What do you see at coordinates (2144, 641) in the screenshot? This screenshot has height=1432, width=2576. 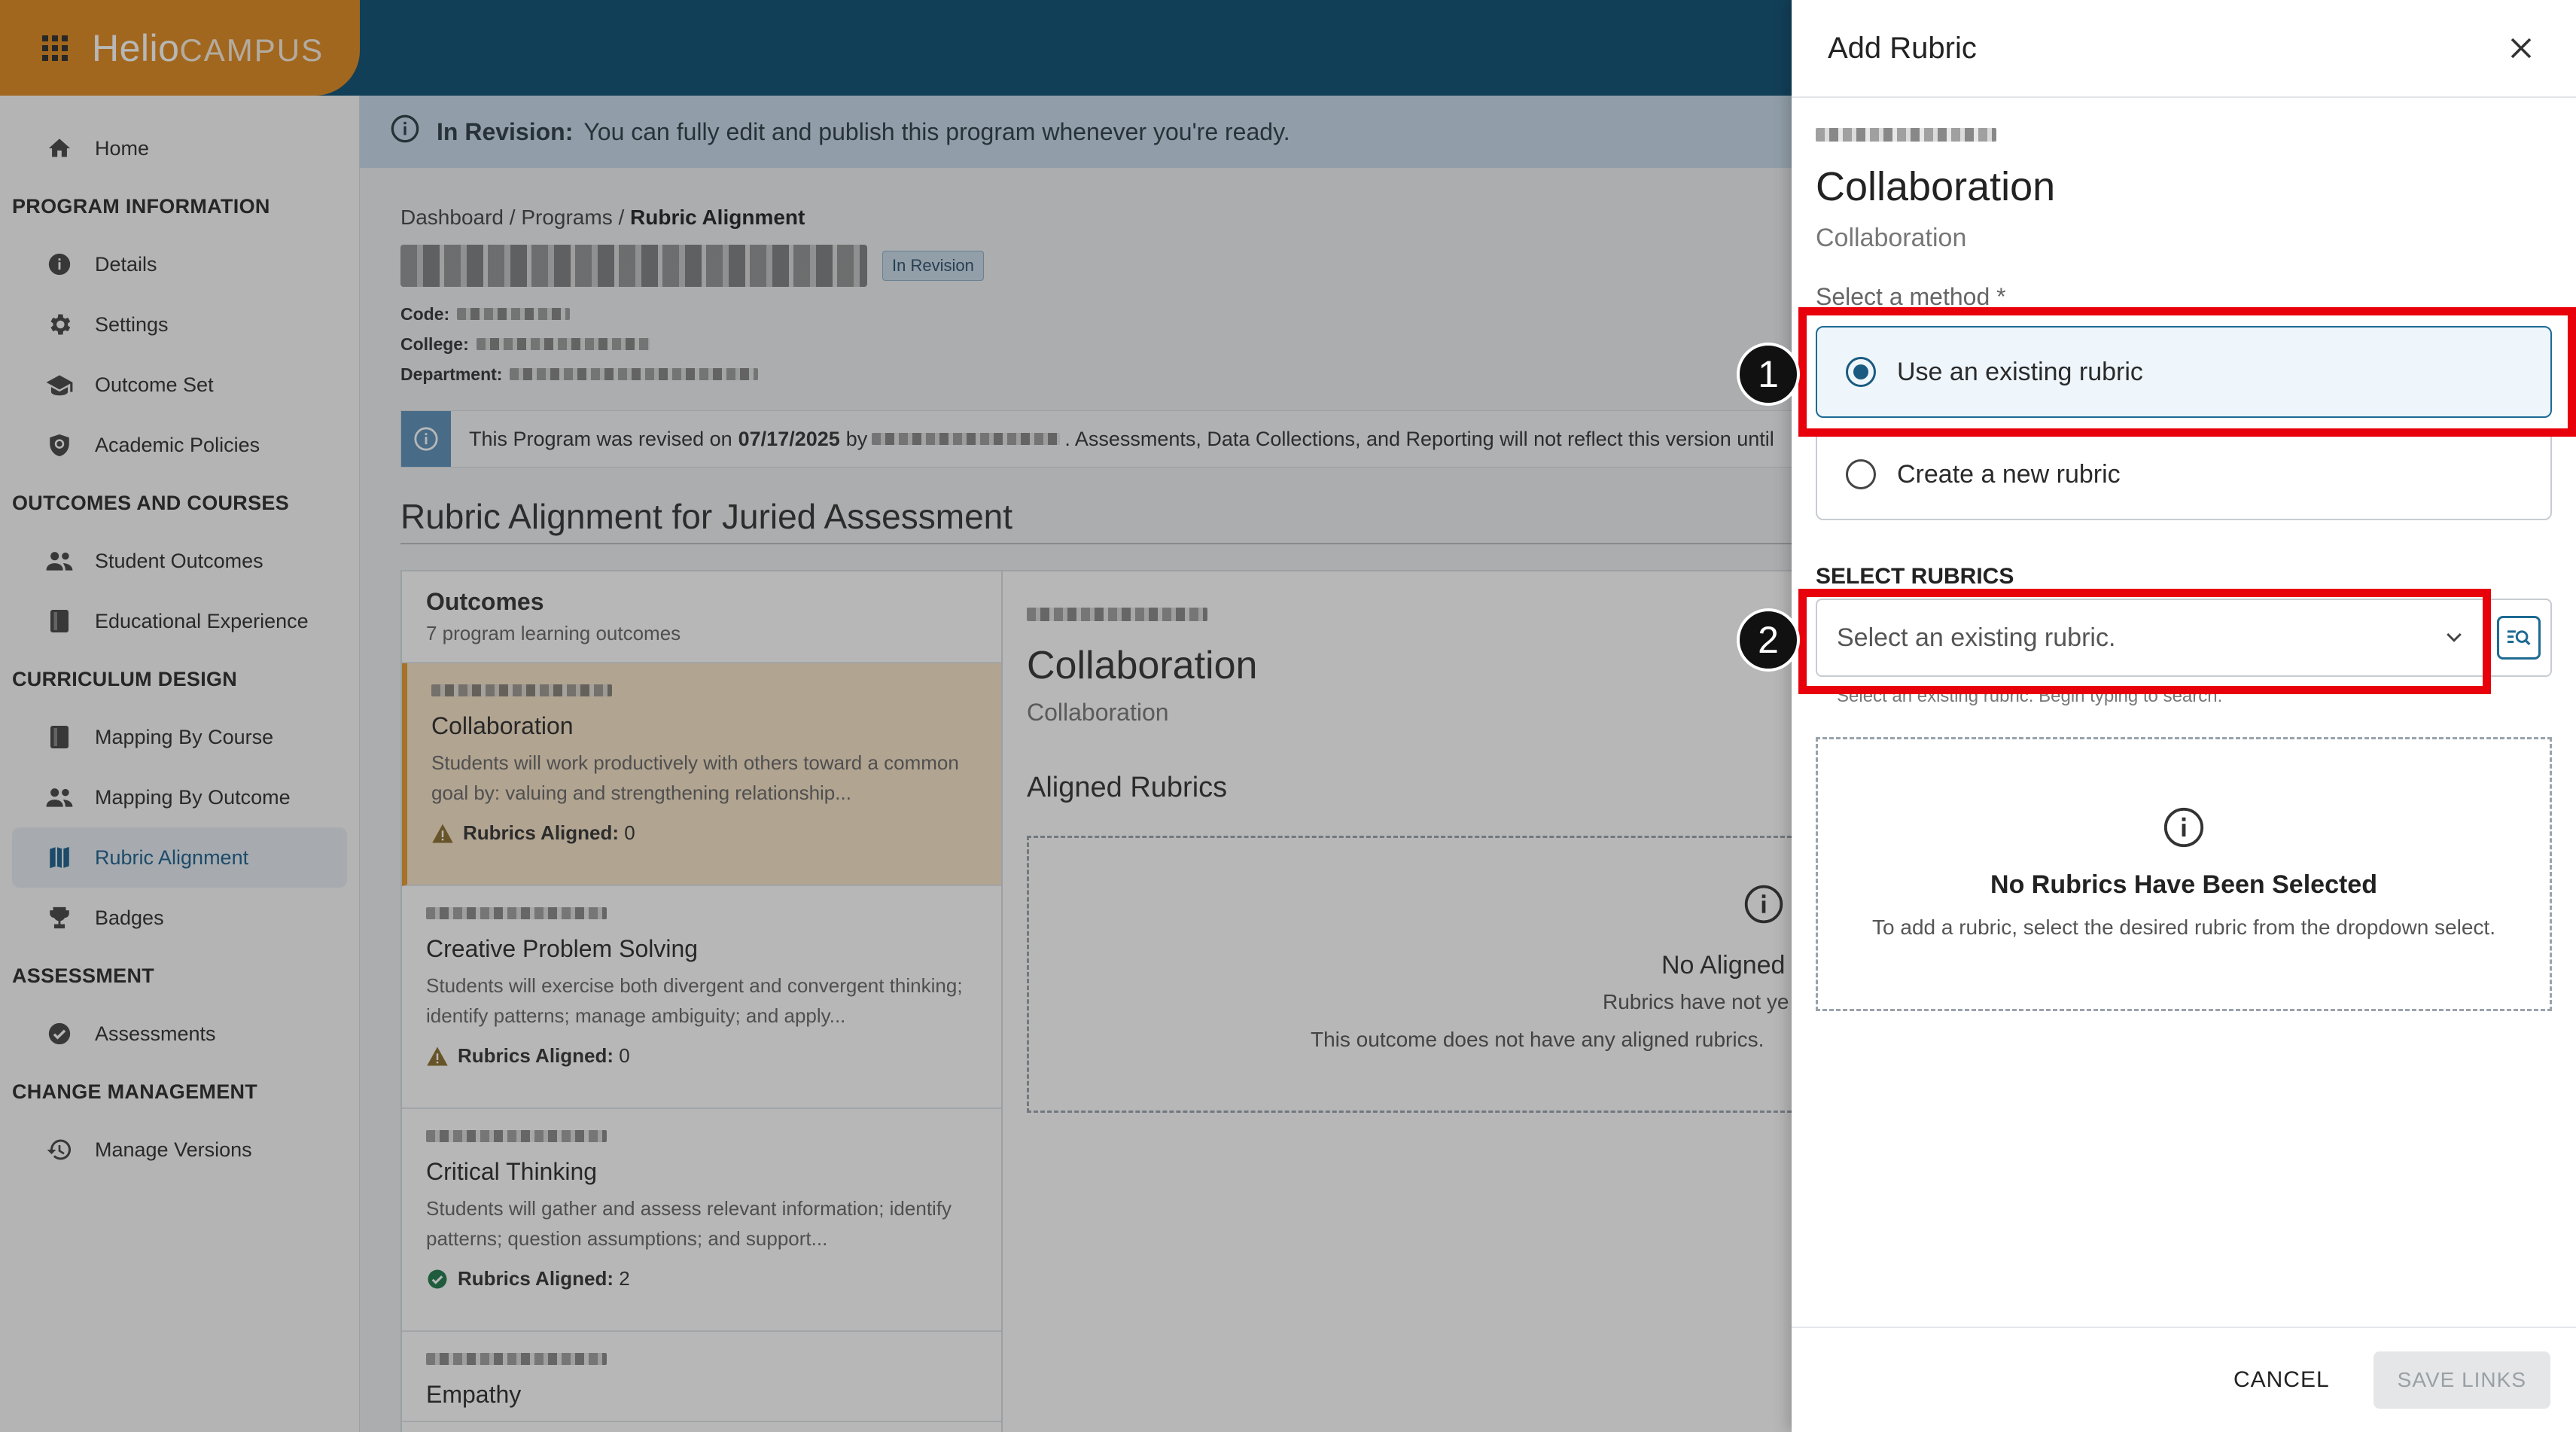 I see `highlight-box-select` at bounding box center [2144, 641].